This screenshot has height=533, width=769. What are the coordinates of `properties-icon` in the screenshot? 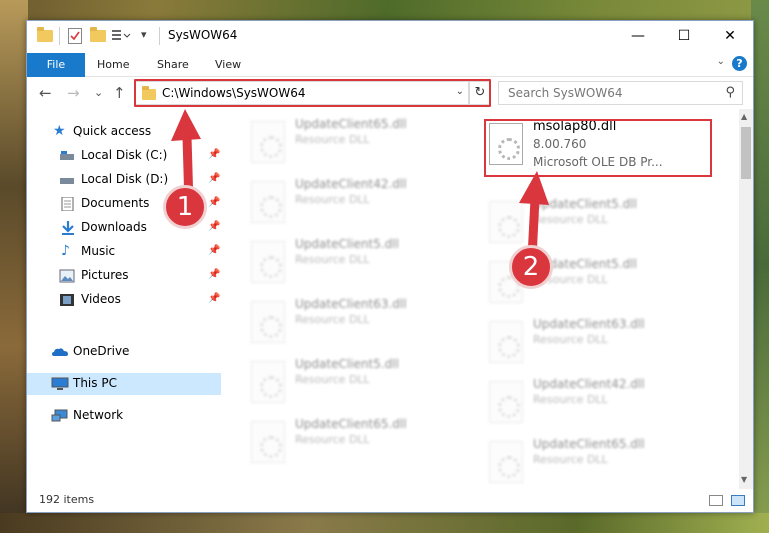 It's located at (75, 36).